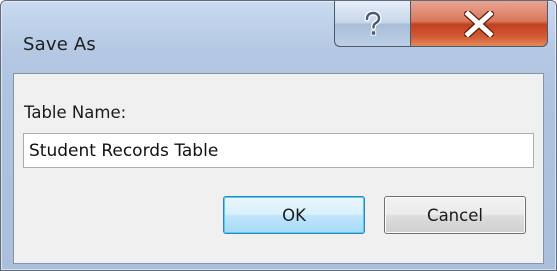 This screenshot has width=557, height=271. I want to click on caption-buttons, so click(441, 24).